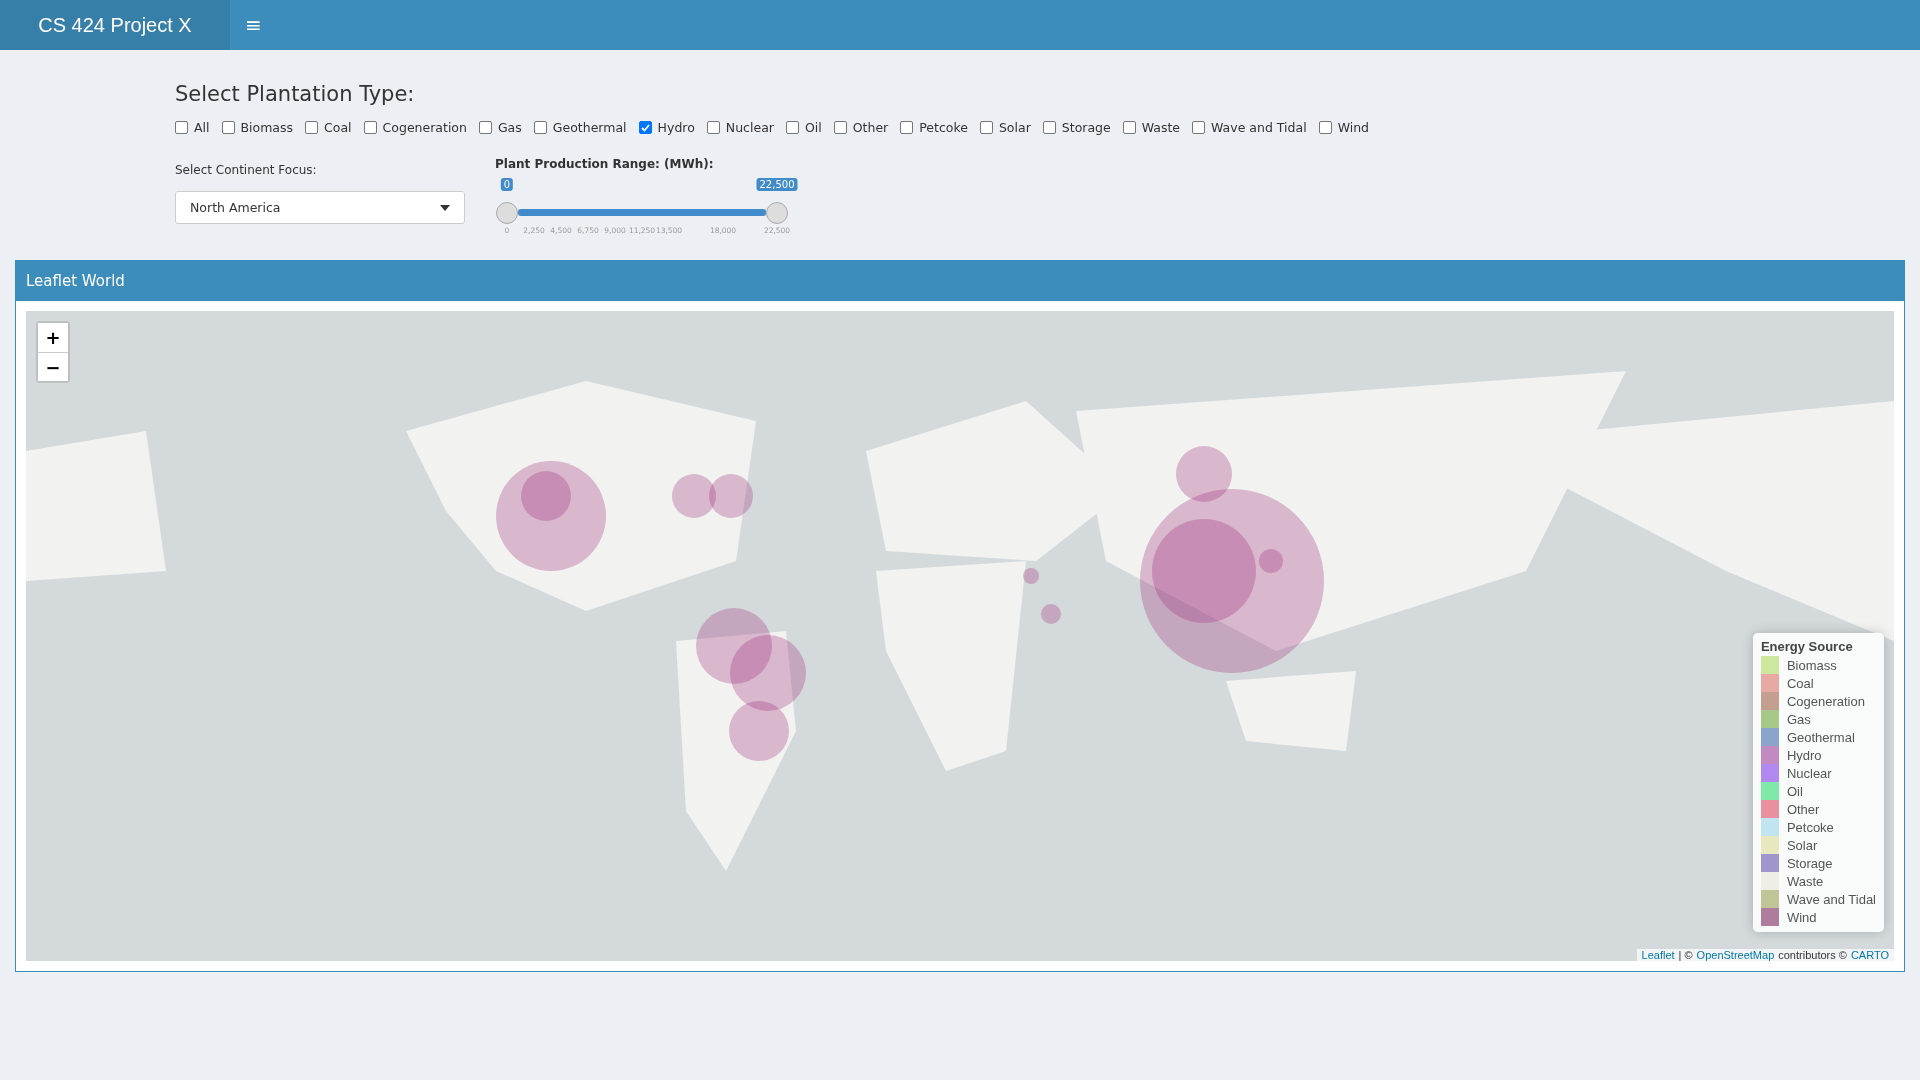 The image size is (1920, 1080). Describe the element at coordinates (604, 164) in the screenshot. I see `slider-label: Plant Production Range: (MWh):` at that location.